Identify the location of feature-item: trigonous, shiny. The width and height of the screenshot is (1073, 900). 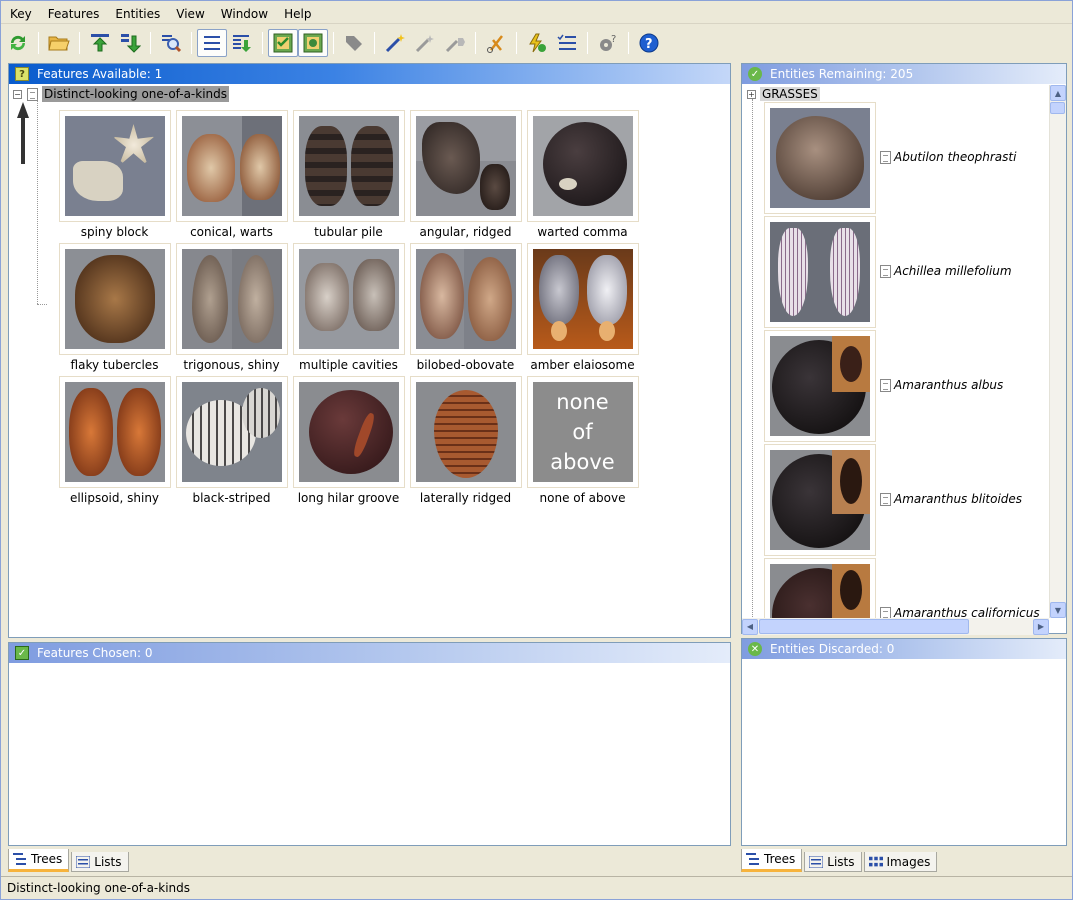
(231, 309).